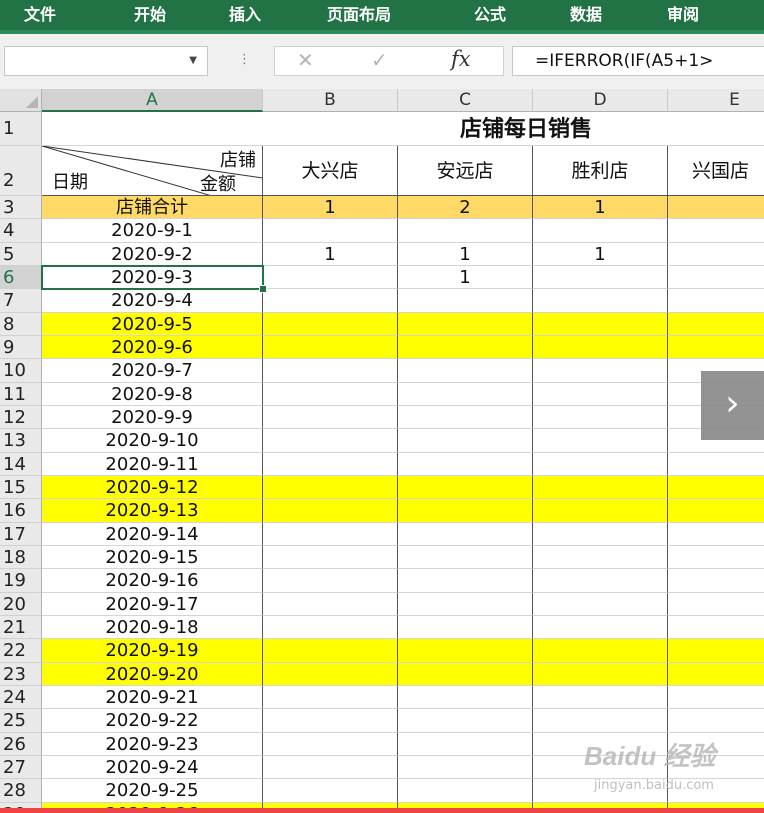 Image resolution: width=764 pixels, height=813 pixels. Describe the element at coordinates (21, 557) in the screenshot. I see `row-header-18: 18` at that location.